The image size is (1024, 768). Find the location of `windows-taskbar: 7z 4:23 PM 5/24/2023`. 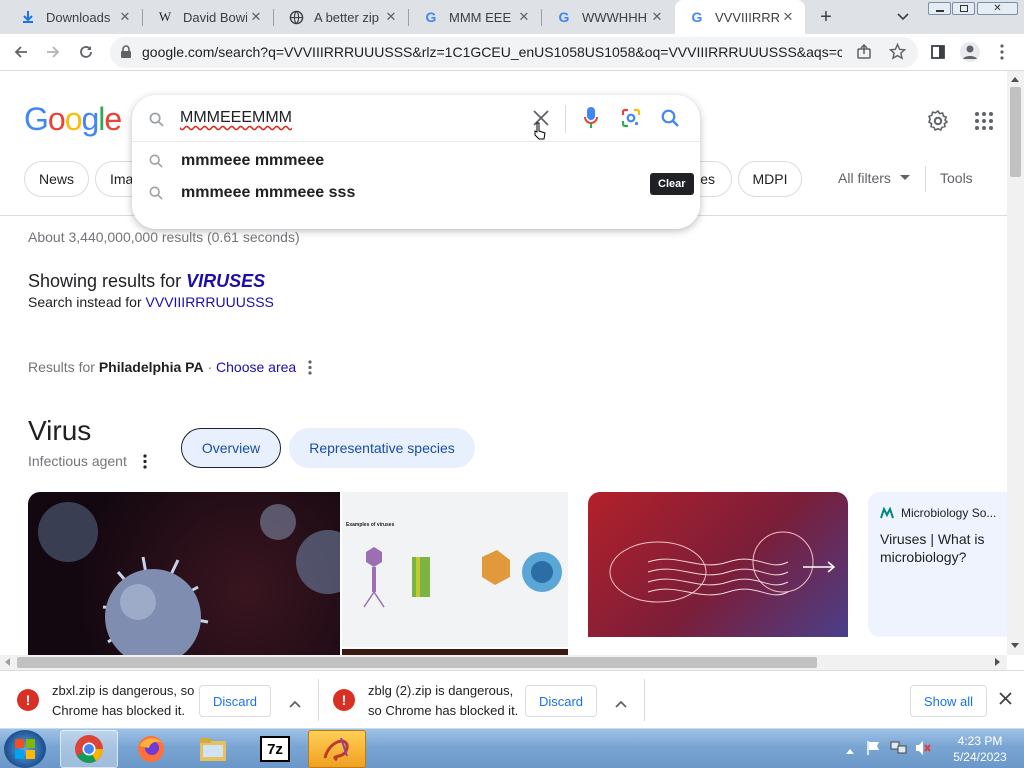

windows-taskbar: 7z 4:23 PM 5/24/2023 is located at coordinates (512, 748).